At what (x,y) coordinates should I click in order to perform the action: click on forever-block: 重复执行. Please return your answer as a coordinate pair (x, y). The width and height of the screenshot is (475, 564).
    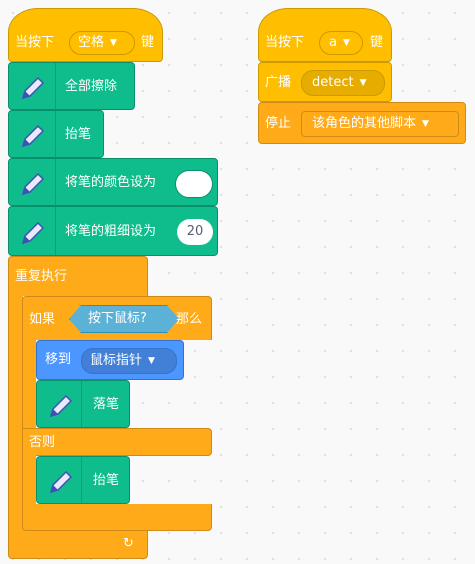
    Looking at the image, I should click on (78, 276).